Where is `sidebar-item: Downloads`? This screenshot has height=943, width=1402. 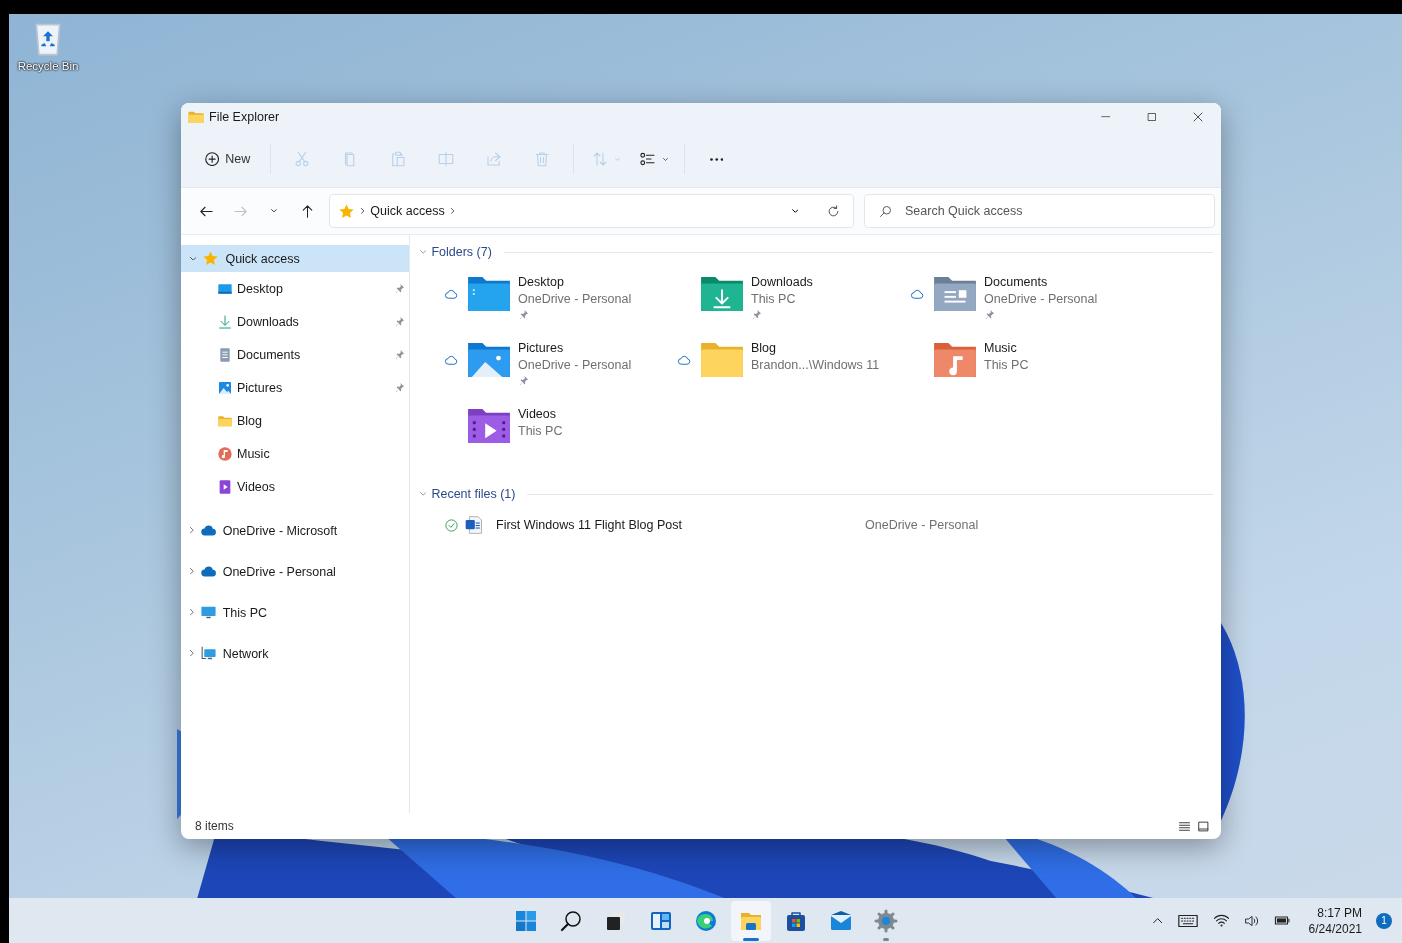 sidebar-item: Downloads is located at coordinates (295, 321).